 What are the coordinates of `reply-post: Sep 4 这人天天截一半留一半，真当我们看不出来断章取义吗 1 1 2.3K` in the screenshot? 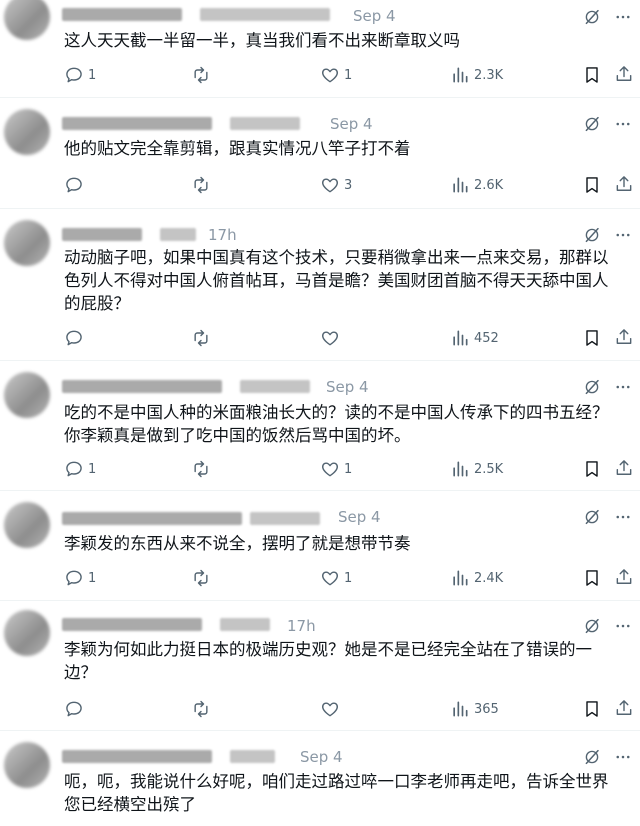 It's located at (320, 49).